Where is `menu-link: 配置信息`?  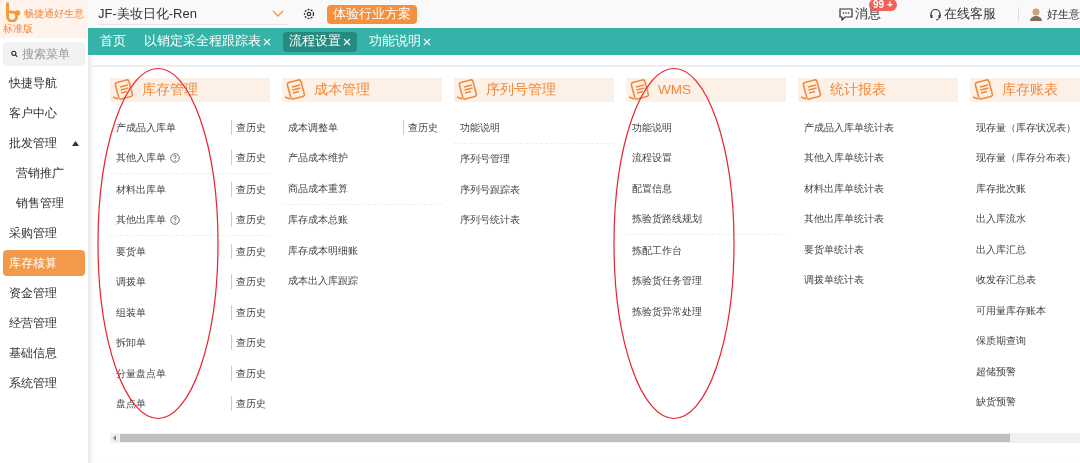
menu-link: 配置信息 is located at coordinates (652, 188).